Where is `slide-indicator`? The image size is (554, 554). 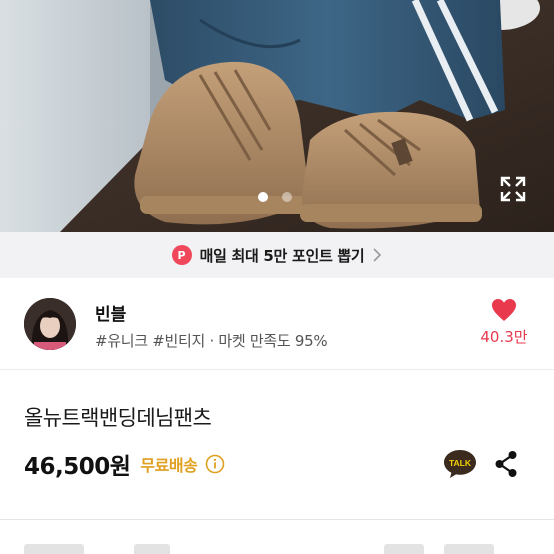 slide-indicator is located at coordinates (275, 197).